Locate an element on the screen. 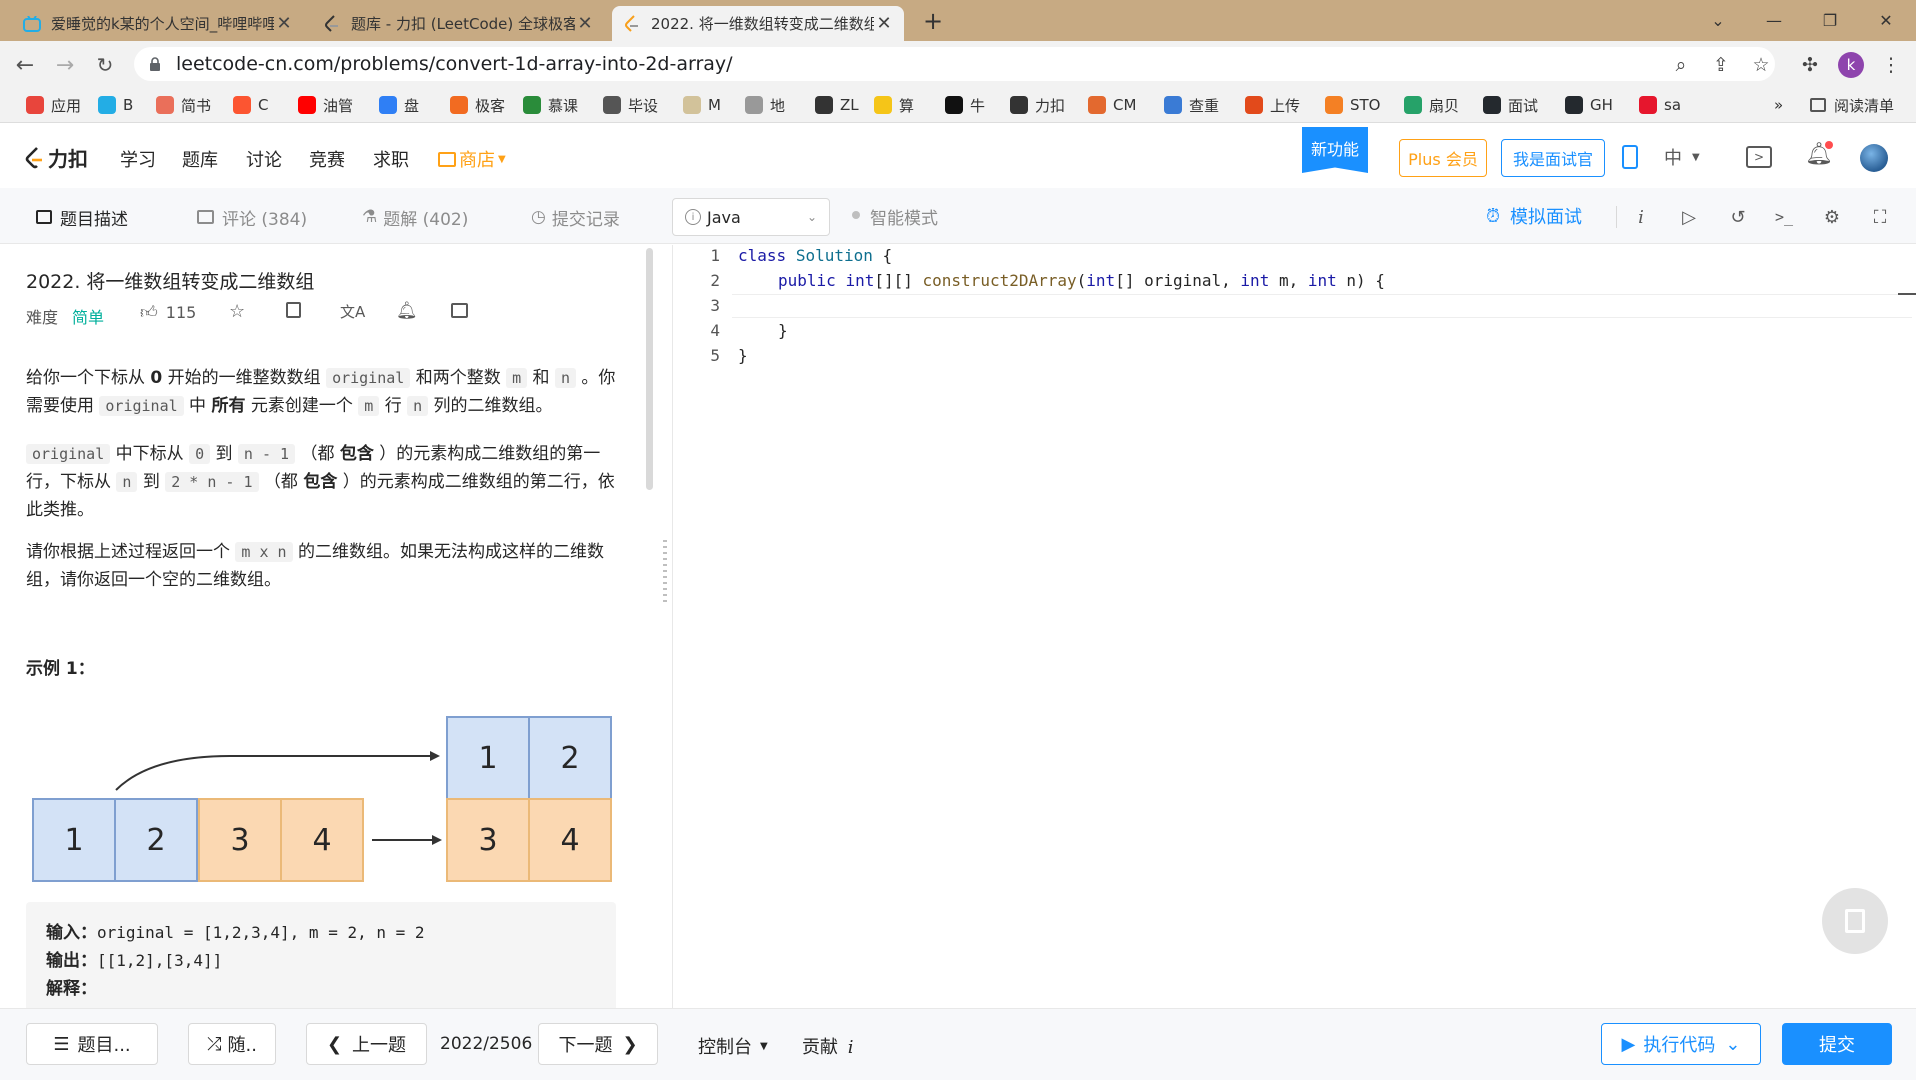 The height and width of the screenshot is (1080, 1916). bell-icon: 🔔︎ is located at coordinates (407, 311).